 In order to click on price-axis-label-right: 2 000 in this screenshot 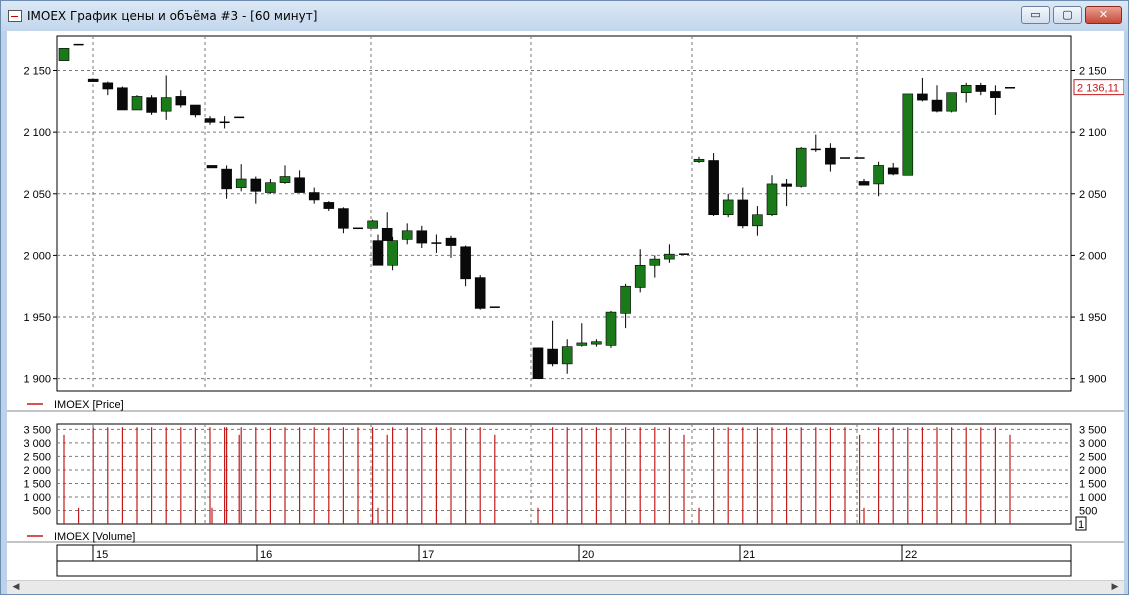, I will do `click(1093, 256)`.